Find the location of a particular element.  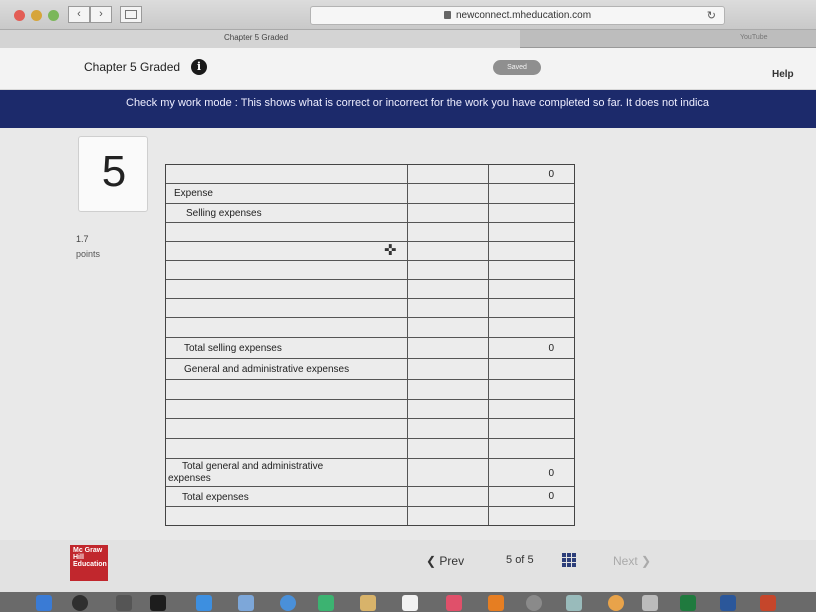

tab-youtube: YouTube is located at coordinates (754, 37).